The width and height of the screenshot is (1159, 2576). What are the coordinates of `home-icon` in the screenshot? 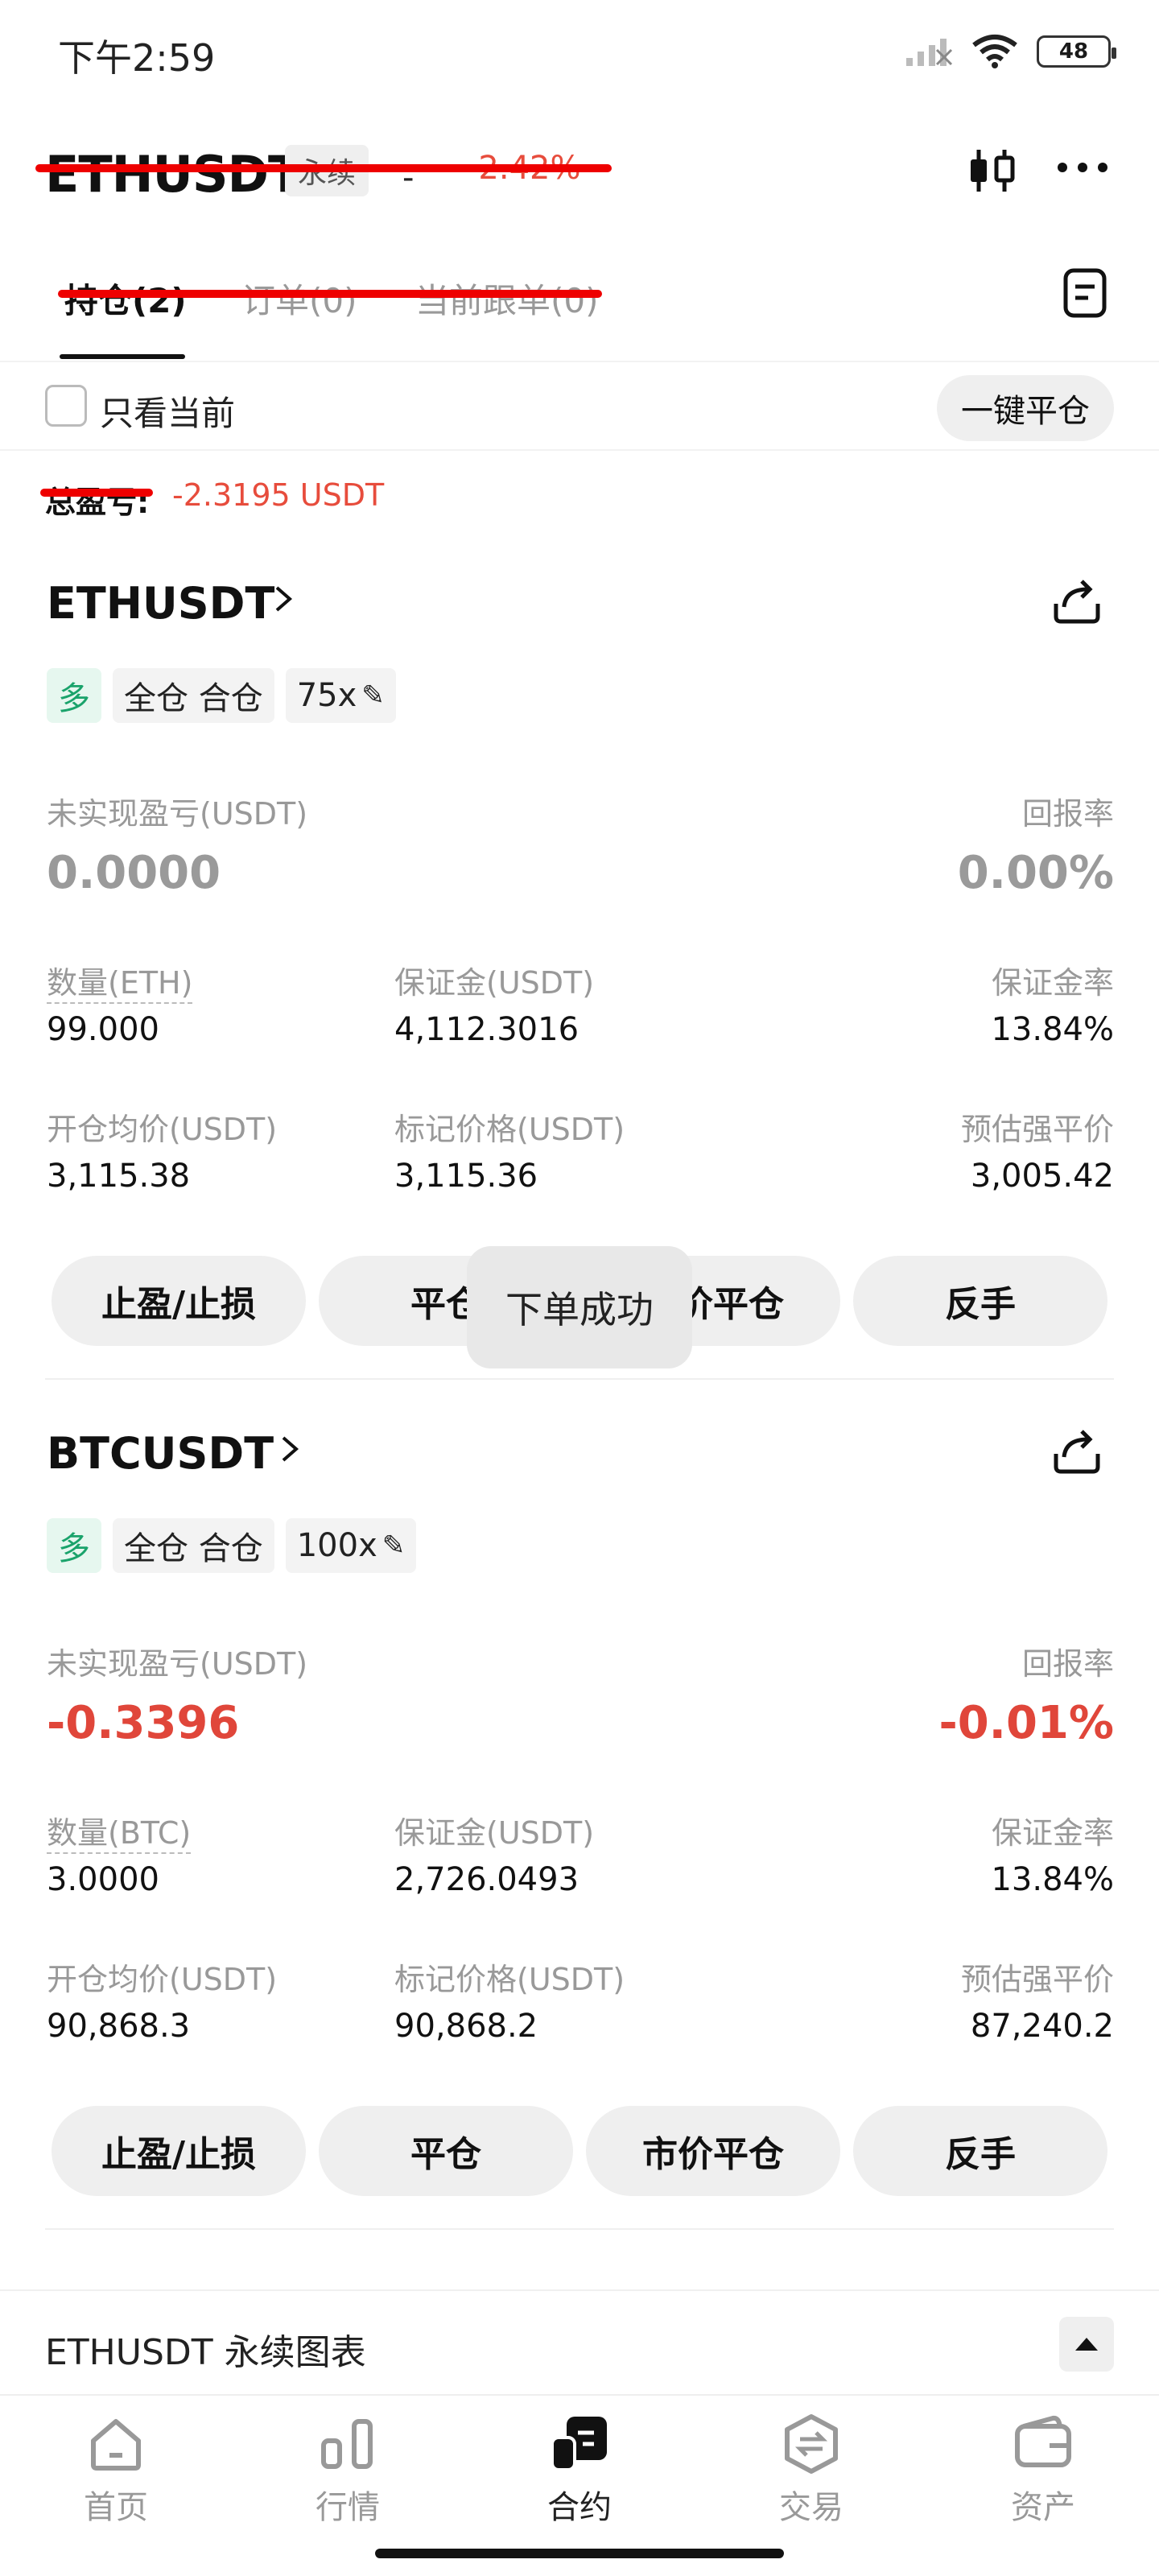 It's located at (116, 2445).